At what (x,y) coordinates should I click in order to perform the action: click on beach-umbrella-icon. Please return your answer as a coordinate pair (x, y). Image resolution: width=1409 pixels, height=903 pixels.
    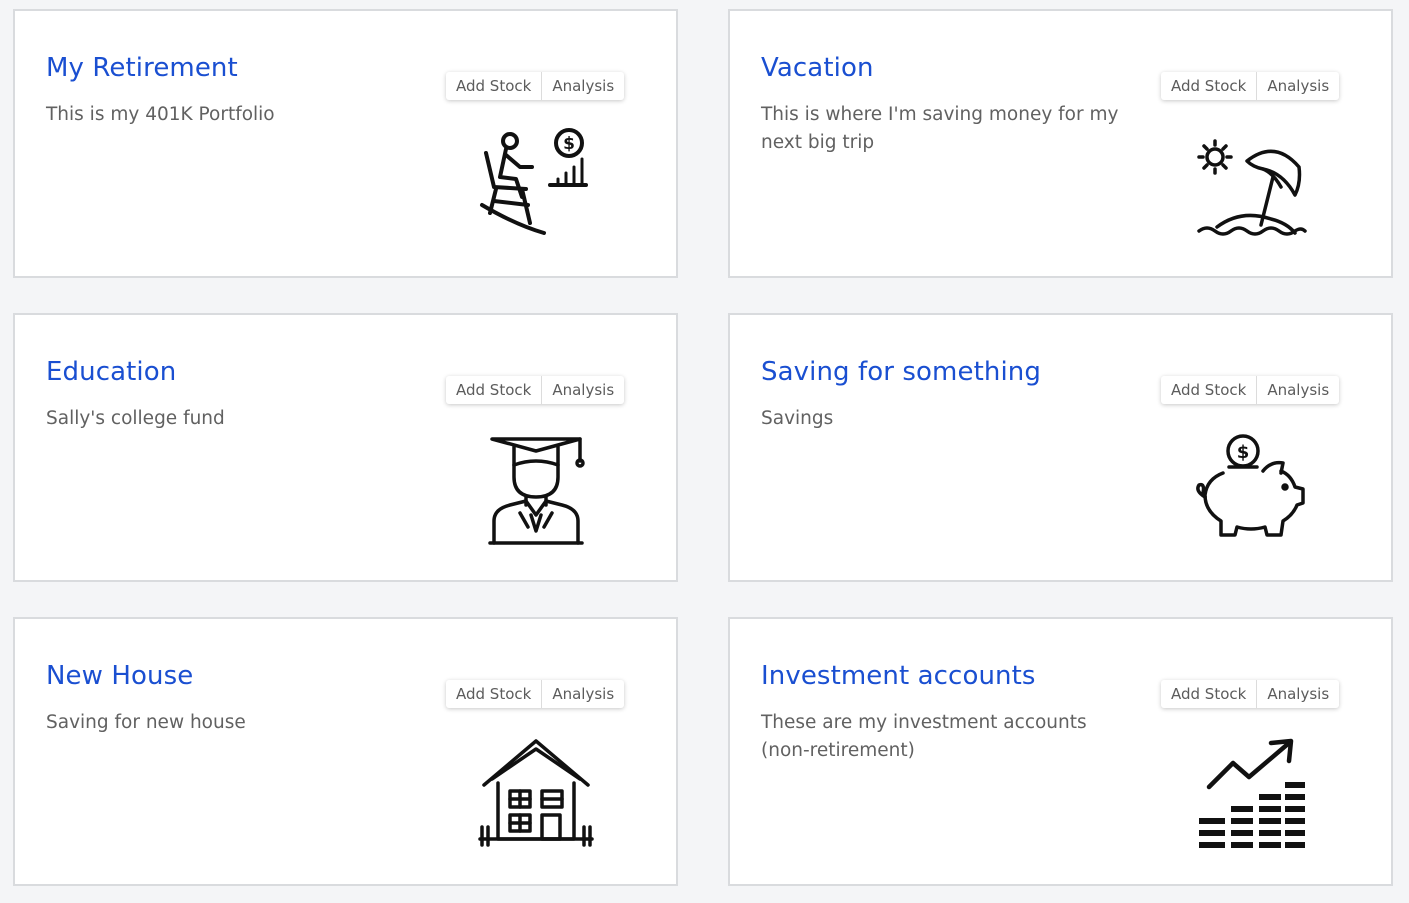
    Looking at the image, I should click on (1251, 185).